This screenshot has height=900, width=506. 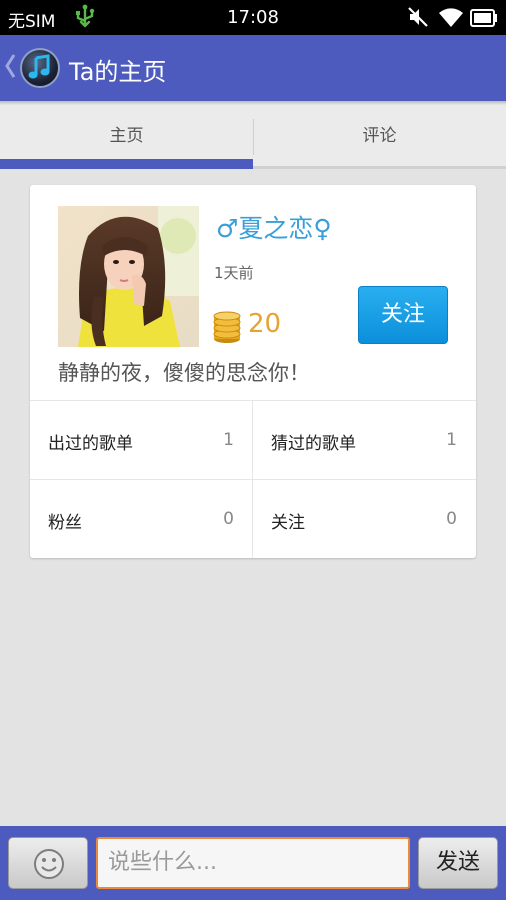 What do you see at coordinates (379, 137) in the screenshot?
I see `tab-comments: 评论` at bounding box center [379, 137].